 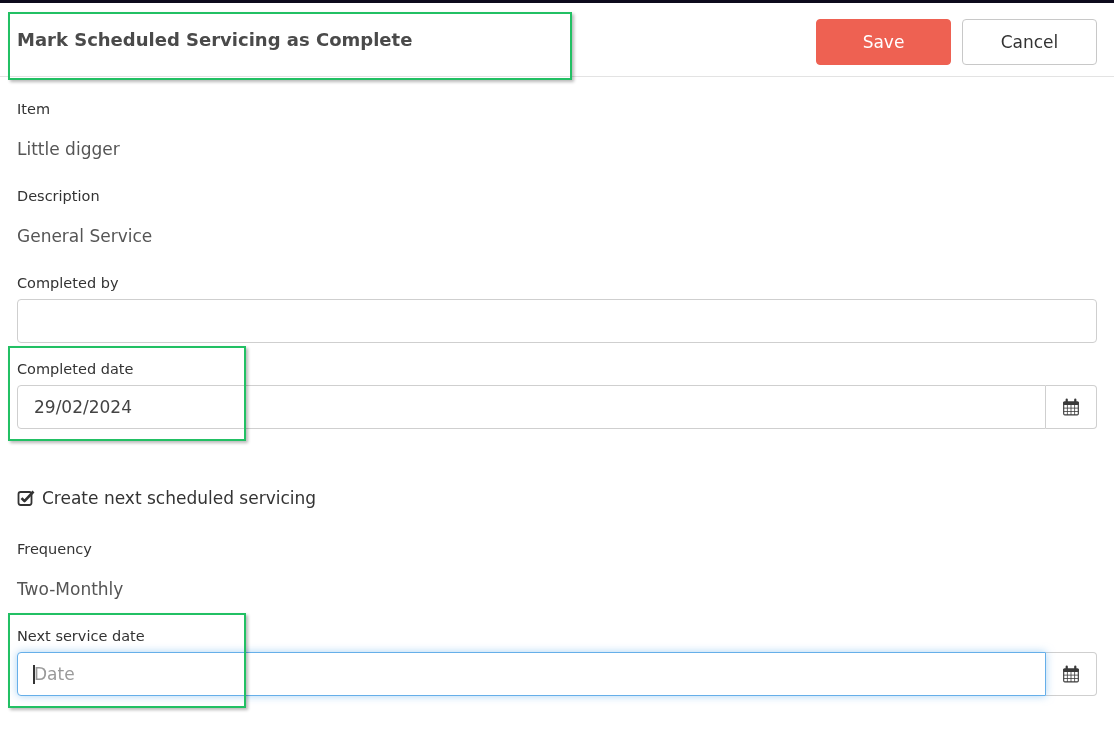 I want to click on field-label: Completed by, so click(x=68, y=283).